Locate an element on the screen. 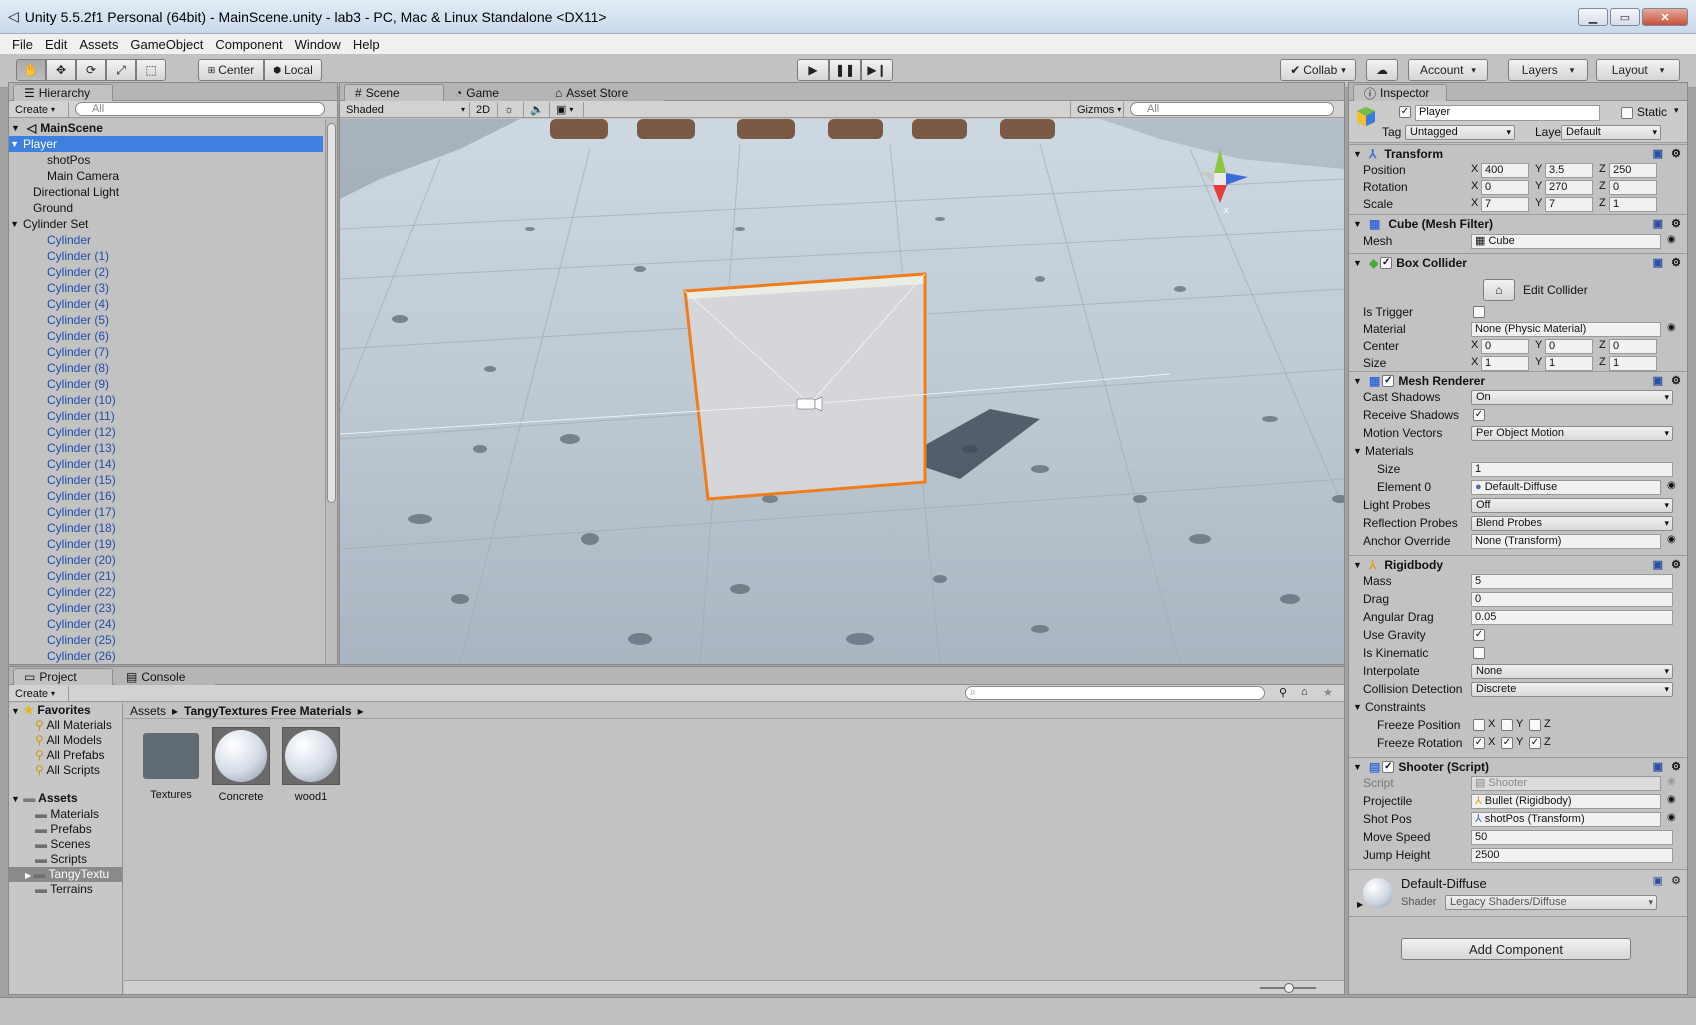  layers-dropdown: Layers ▾ is located at coordinates (1548, 70).